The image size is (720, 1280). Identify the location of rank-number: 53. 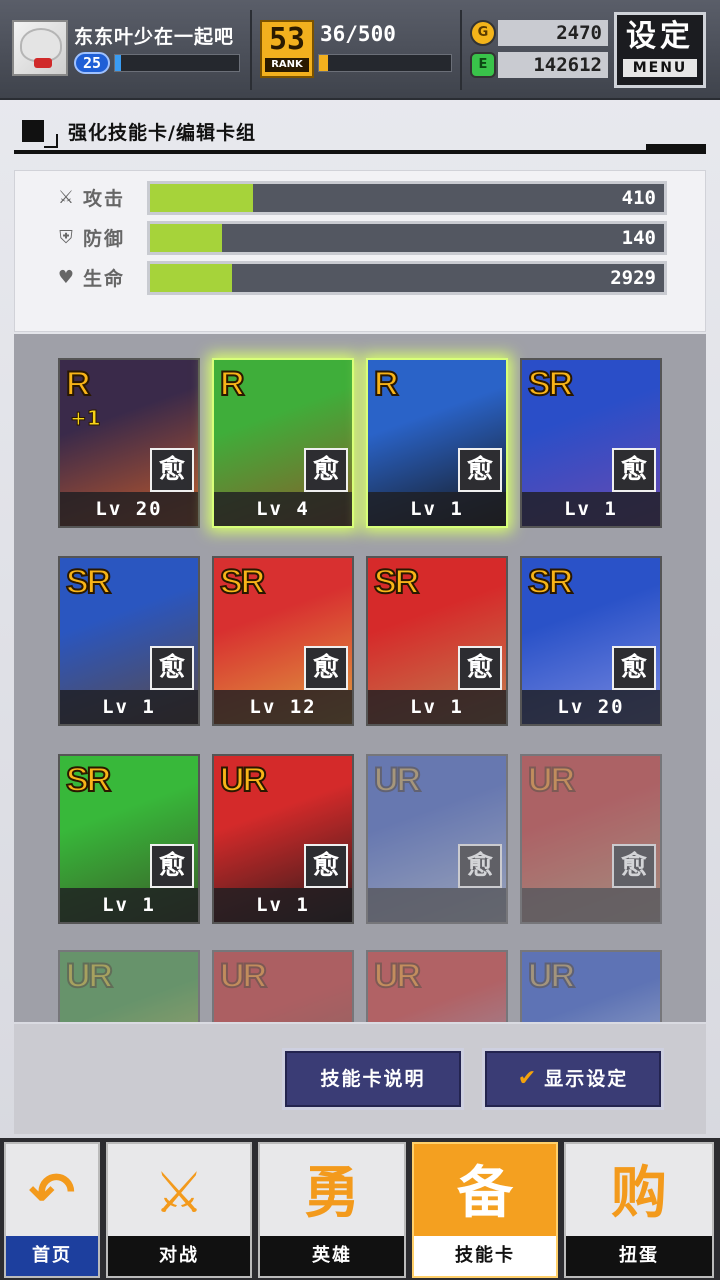
(287, 39).